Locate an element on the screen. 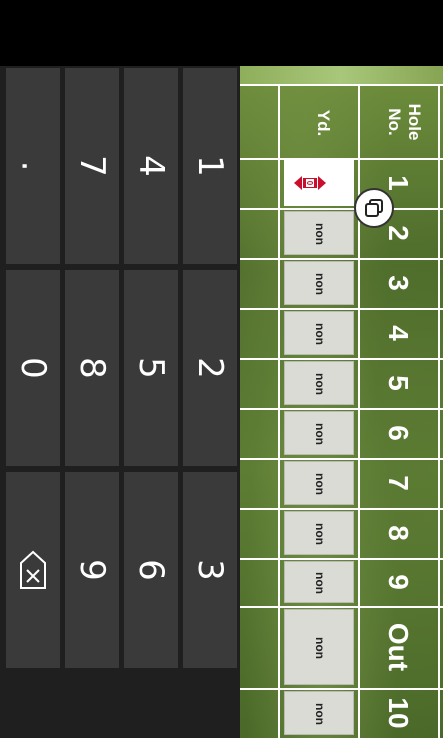 The image size is (443, 738). key-1: 1 is located at coordinates (210, 166).